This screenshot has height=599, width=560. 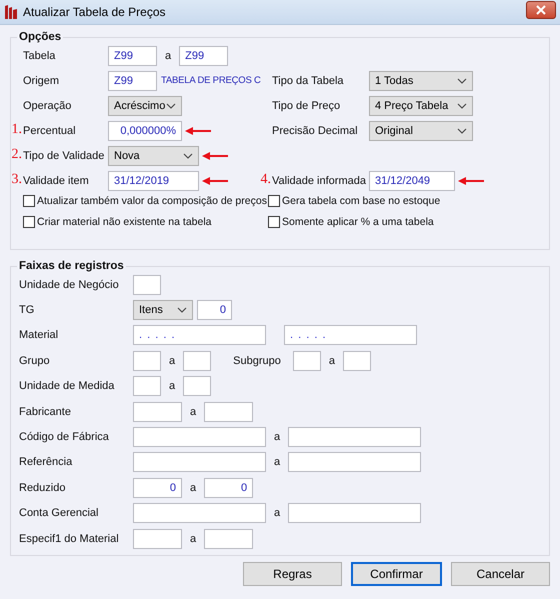 What do you see at coordinates (152, 201) in the screenshot?
I see `checkbox-label: Atualizar também valor da composição de preços` at bounding box center [152, 201].